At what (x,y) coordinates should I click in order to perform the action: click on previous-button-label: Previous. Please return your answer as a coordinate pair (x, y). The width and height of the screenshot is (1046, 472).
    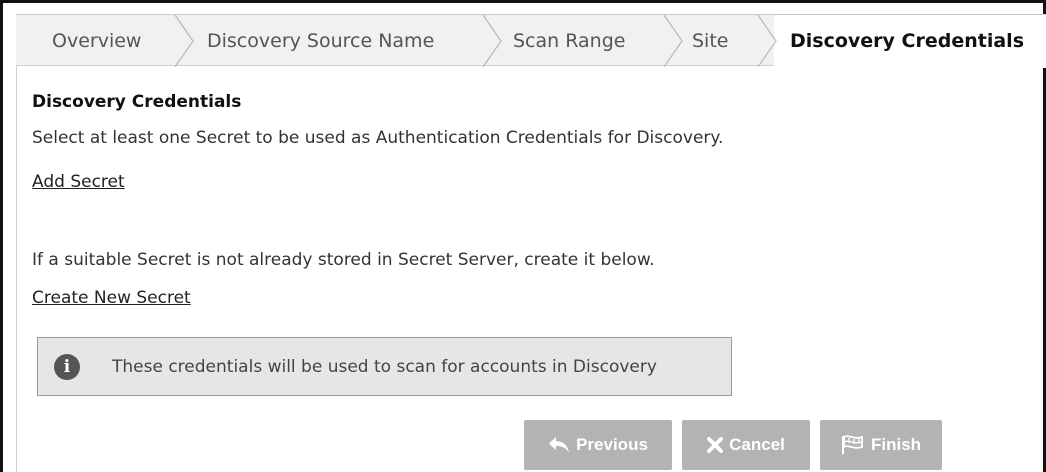
    Looking at the image, I should click on (612, 444).